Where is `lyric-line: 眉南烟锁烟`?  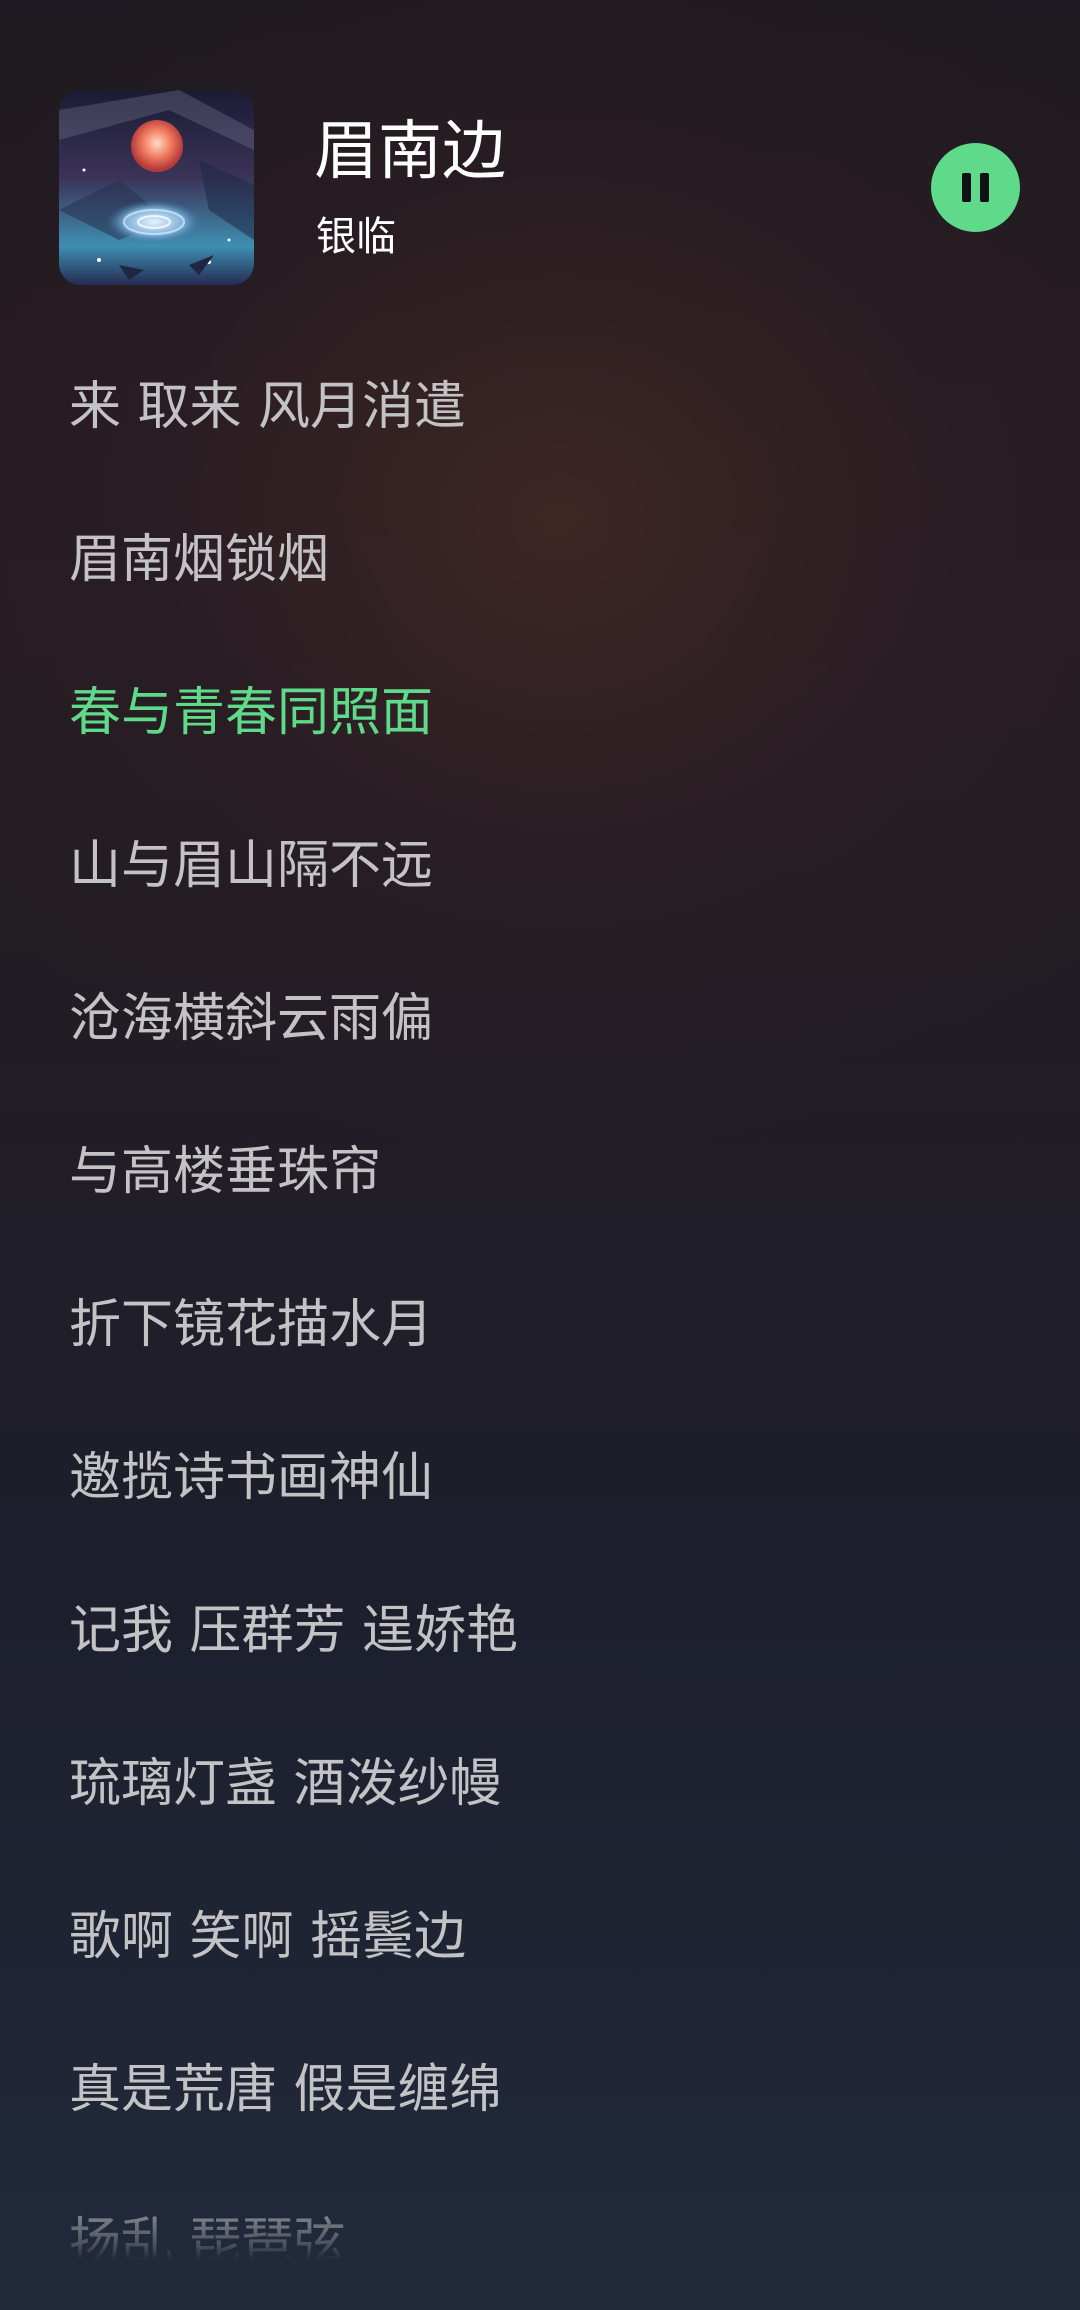
lyric-line: 眉南烟锁烟 is located at coordinates (199, 560).